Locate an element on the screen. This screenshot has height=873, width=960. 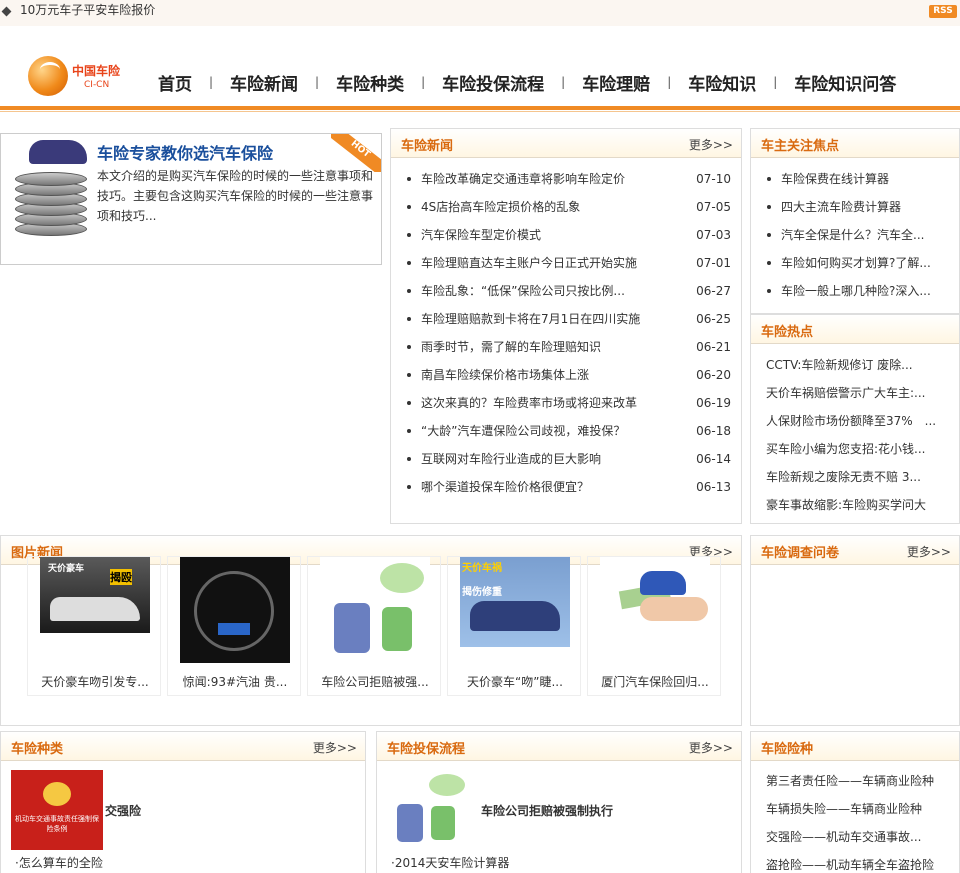
survey-header: 车险调查问卷 更多>> is located at coordinates (855, 550).